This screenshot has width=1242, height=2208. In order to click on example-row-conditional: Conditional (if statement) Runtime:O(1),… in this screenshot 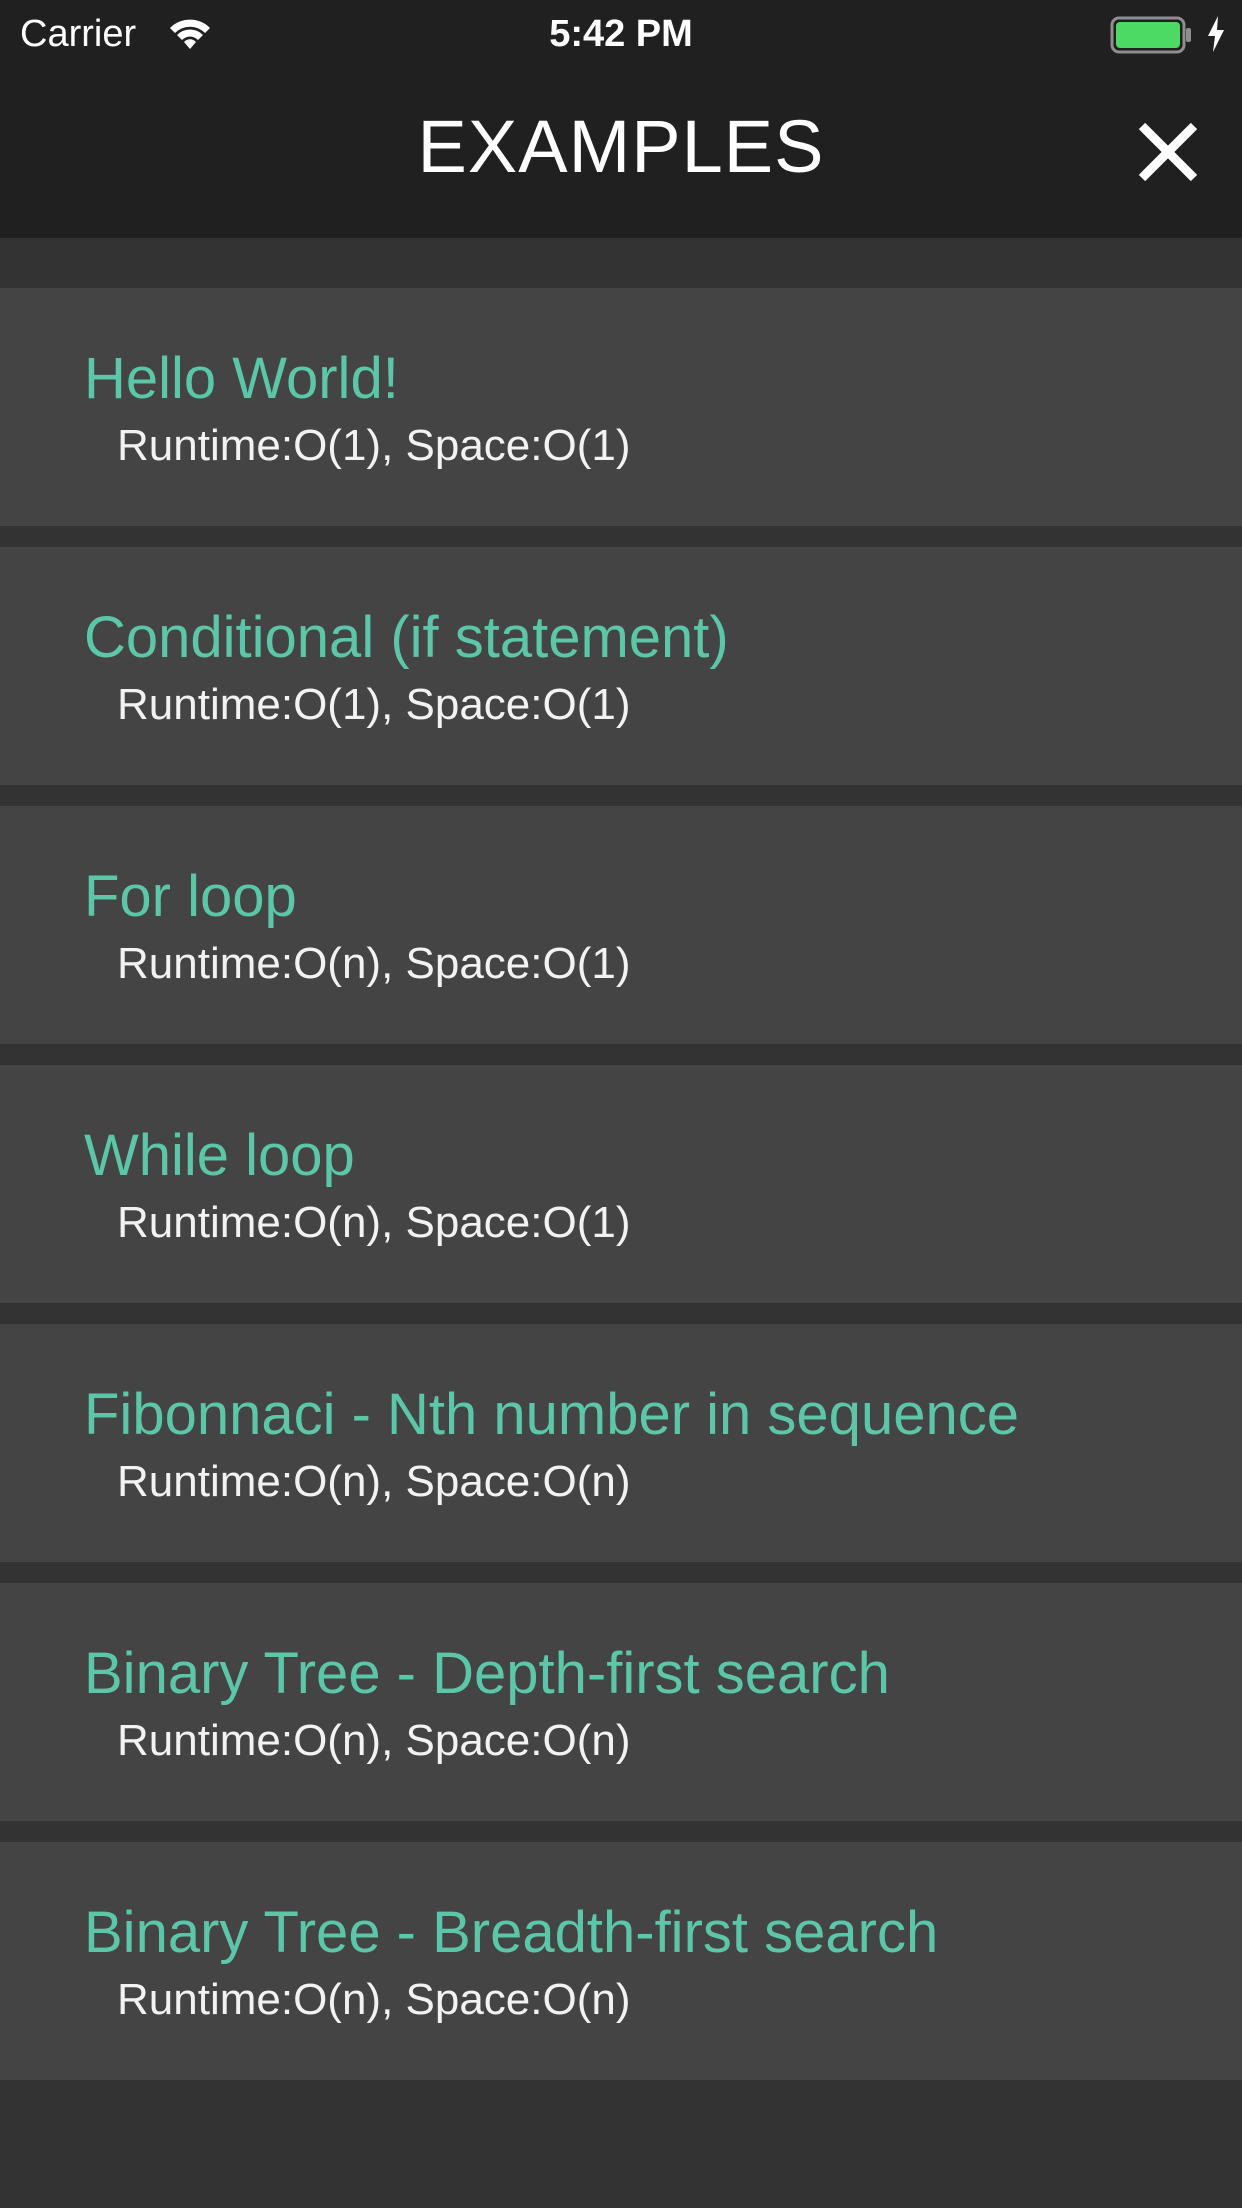, I will do `click(621, 666)`.